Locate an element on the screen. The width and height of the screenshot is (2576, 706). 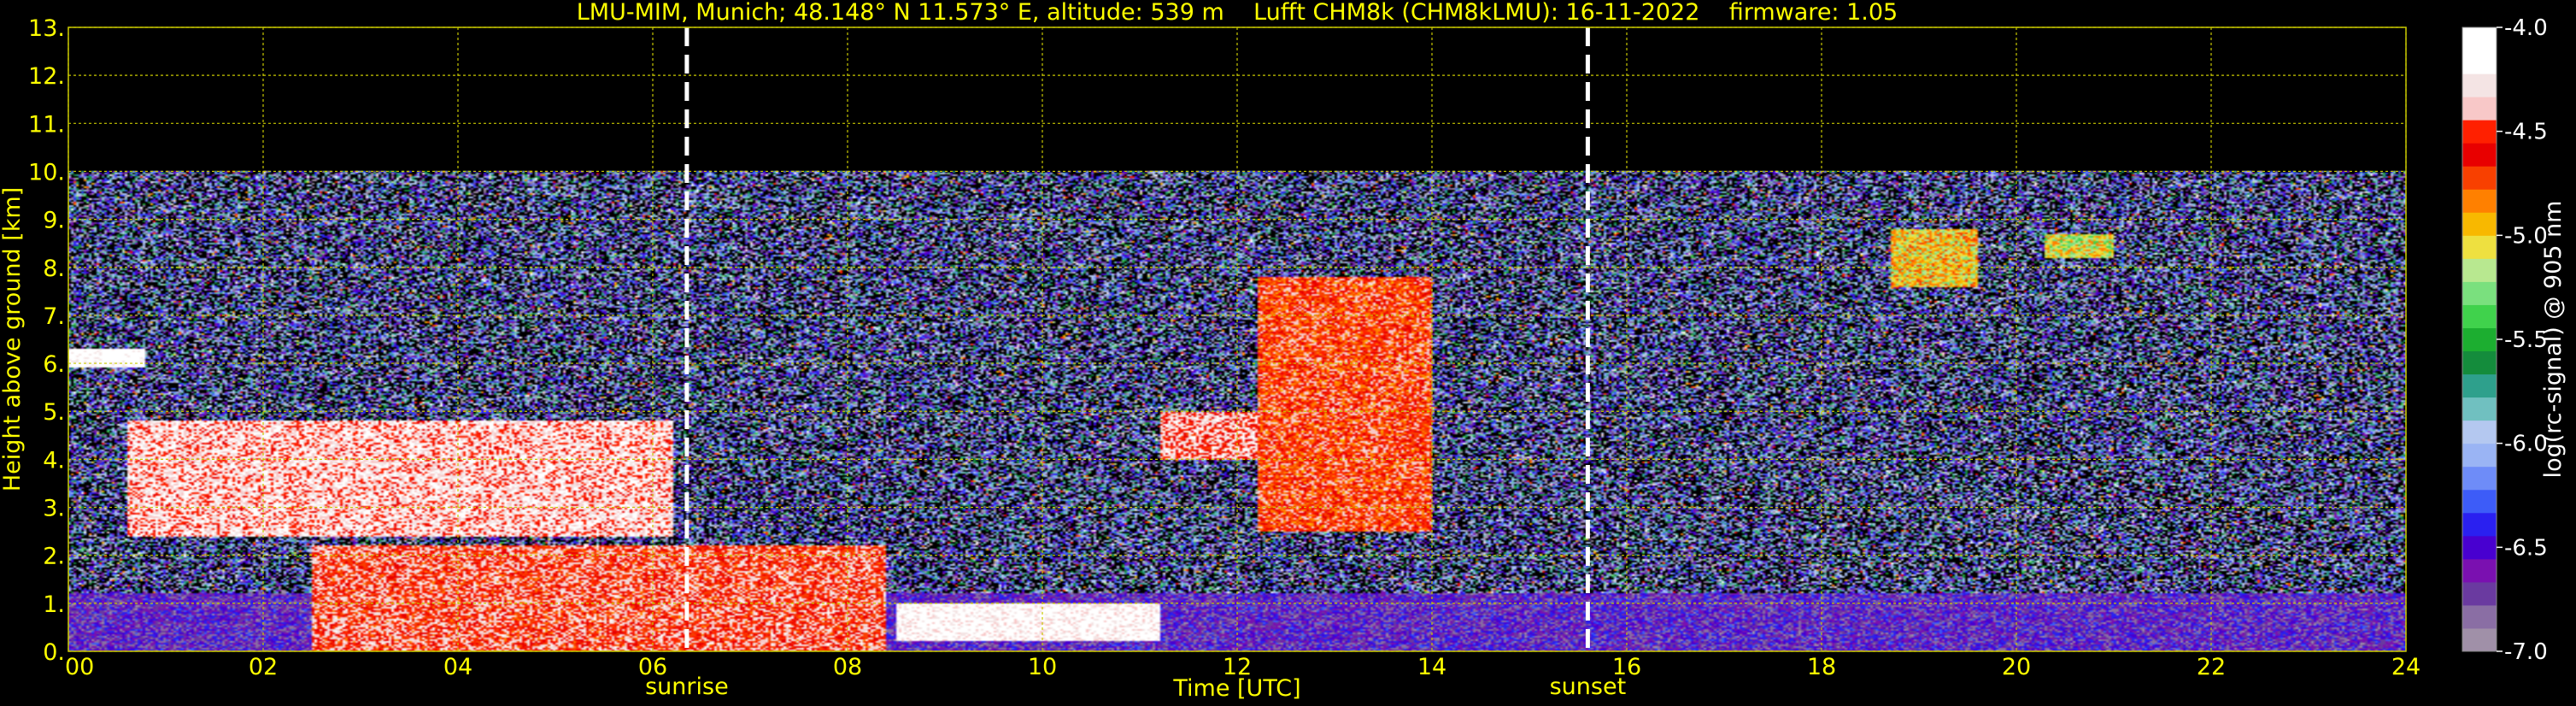
colorbar-tick-label: -6.5 is located at coordinates (2526, 548).